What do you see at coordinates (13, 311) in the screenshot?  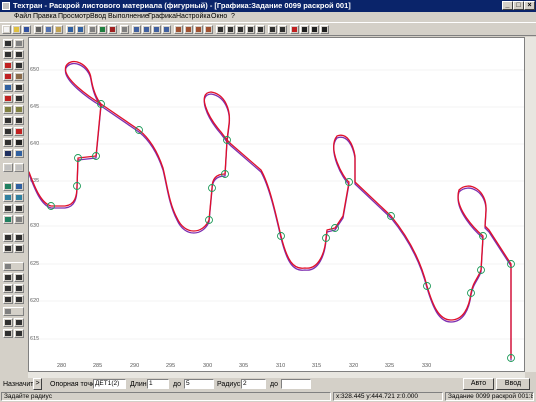 I see `angle-dropdown` at bounding box center [13, 311].